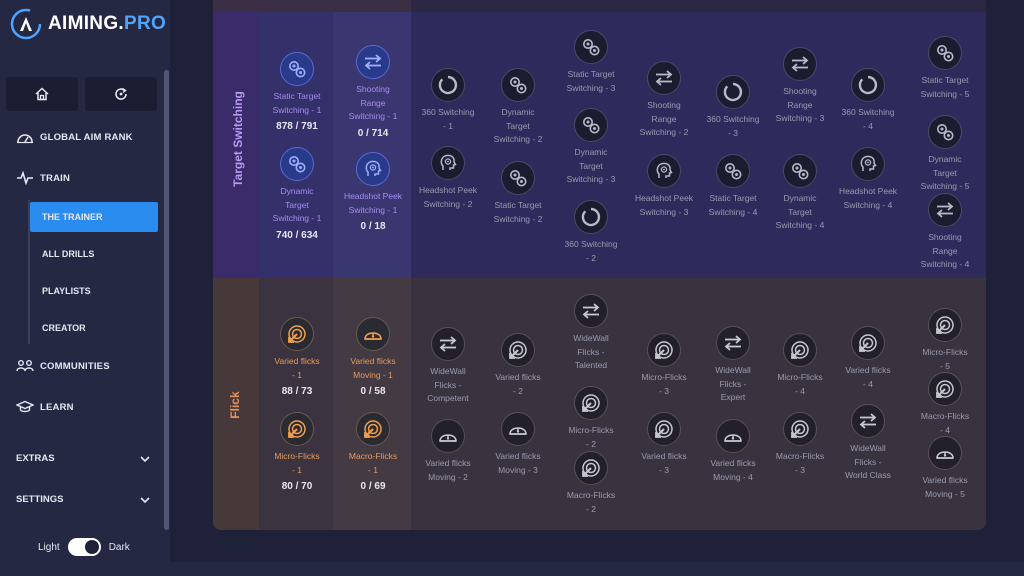  Describe the element at coordinates (55, 178) in the screenshot. I see `nav-label: TRAIN` at that location.